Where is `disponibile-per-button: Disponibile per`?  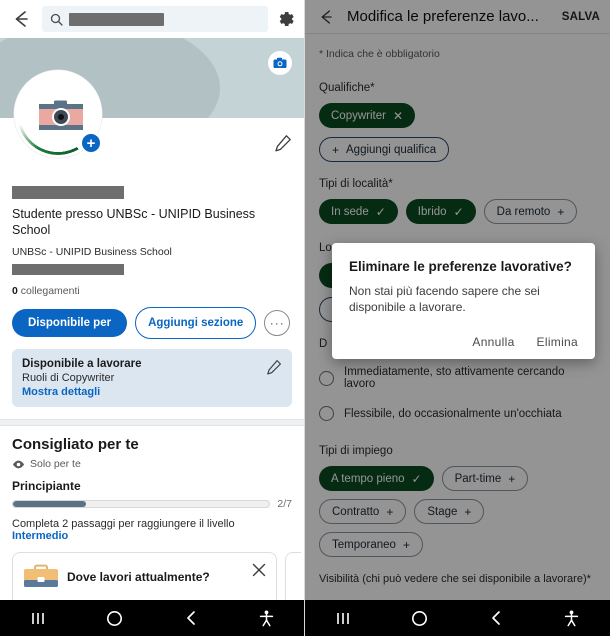
disponibile-per-button: Disponibile per is located at coordinates (70, 323).